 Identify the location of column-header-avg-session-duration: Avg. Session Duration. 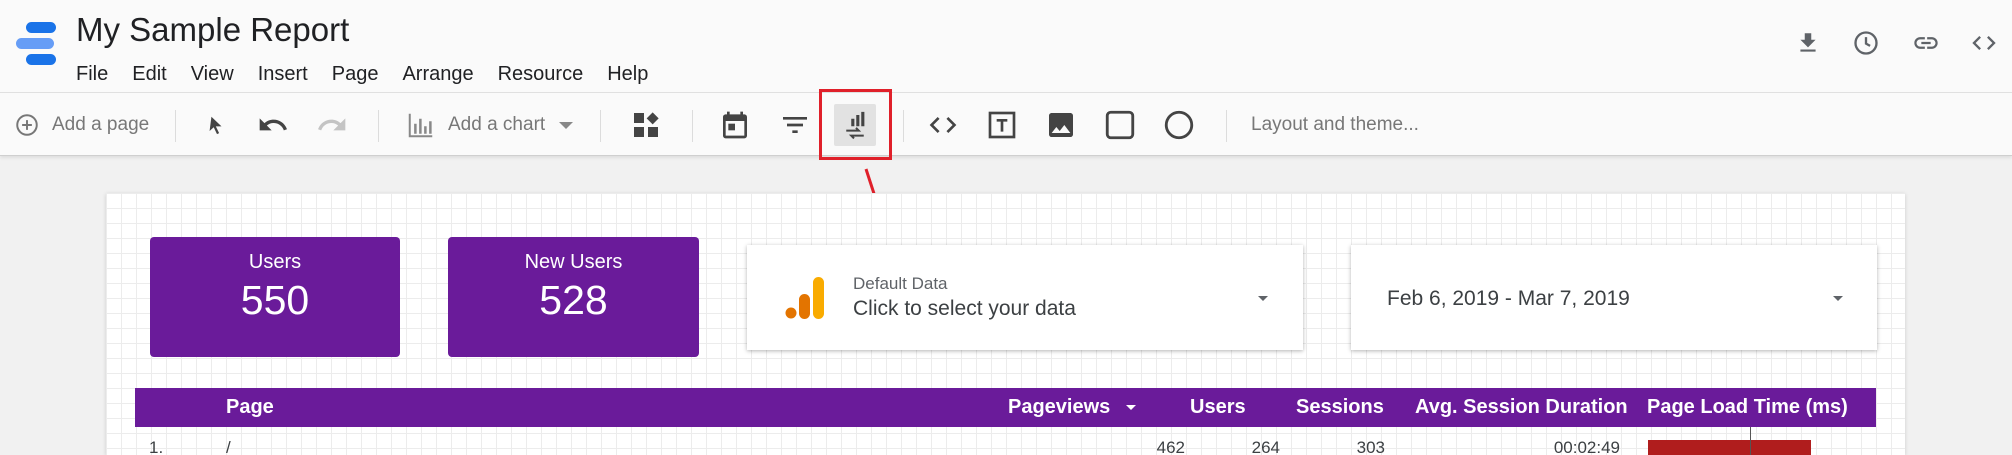
(1521, 407).